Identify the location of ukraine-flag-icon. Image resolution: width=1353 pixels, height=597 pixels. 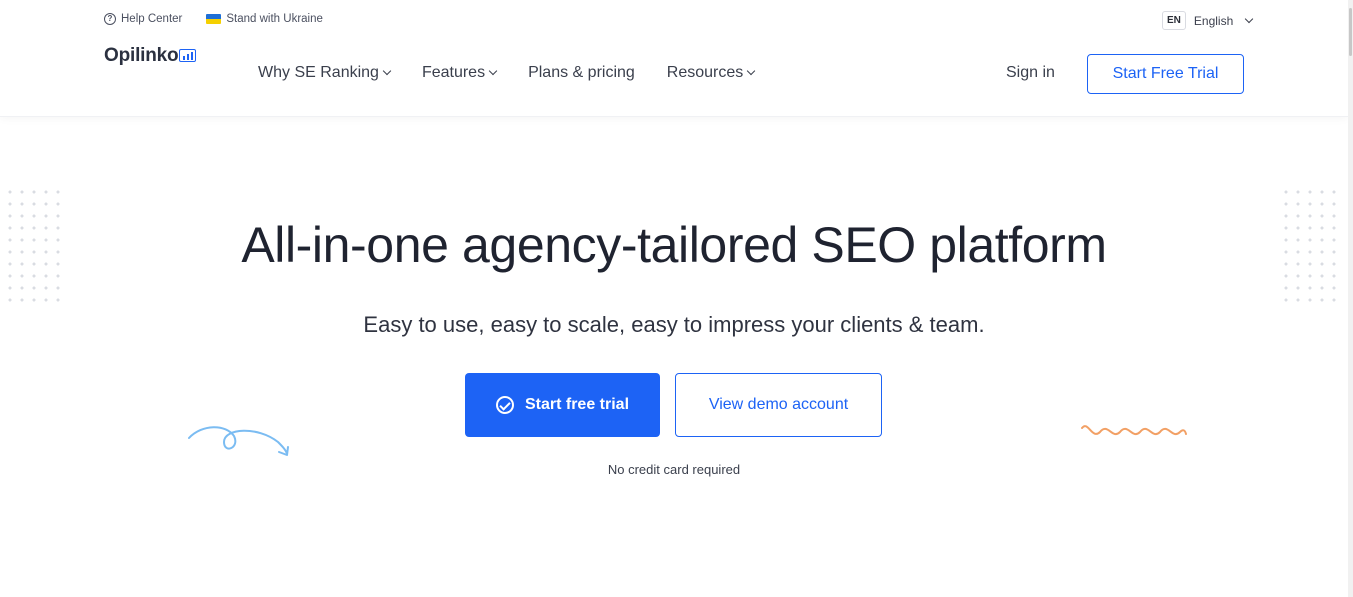
(214, 19).